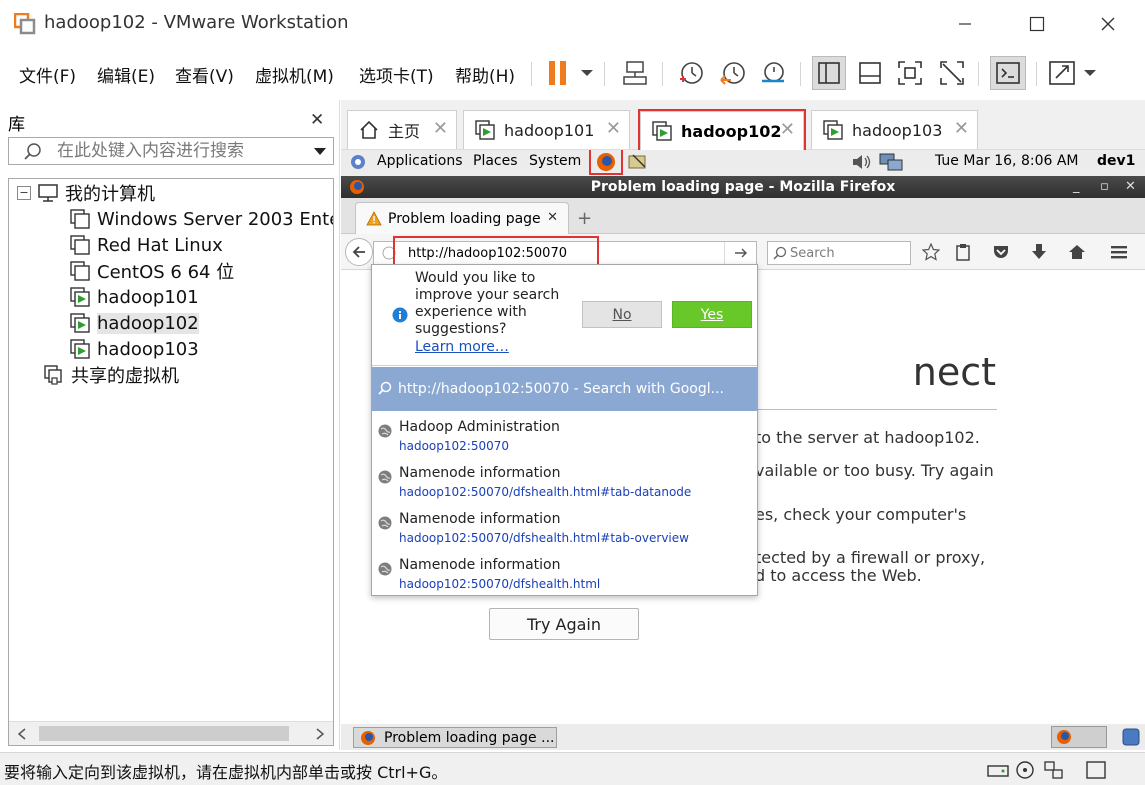 This screenshot has height=785, width=1145. I want to click on network-adapter-icon, so click(1053, 770).